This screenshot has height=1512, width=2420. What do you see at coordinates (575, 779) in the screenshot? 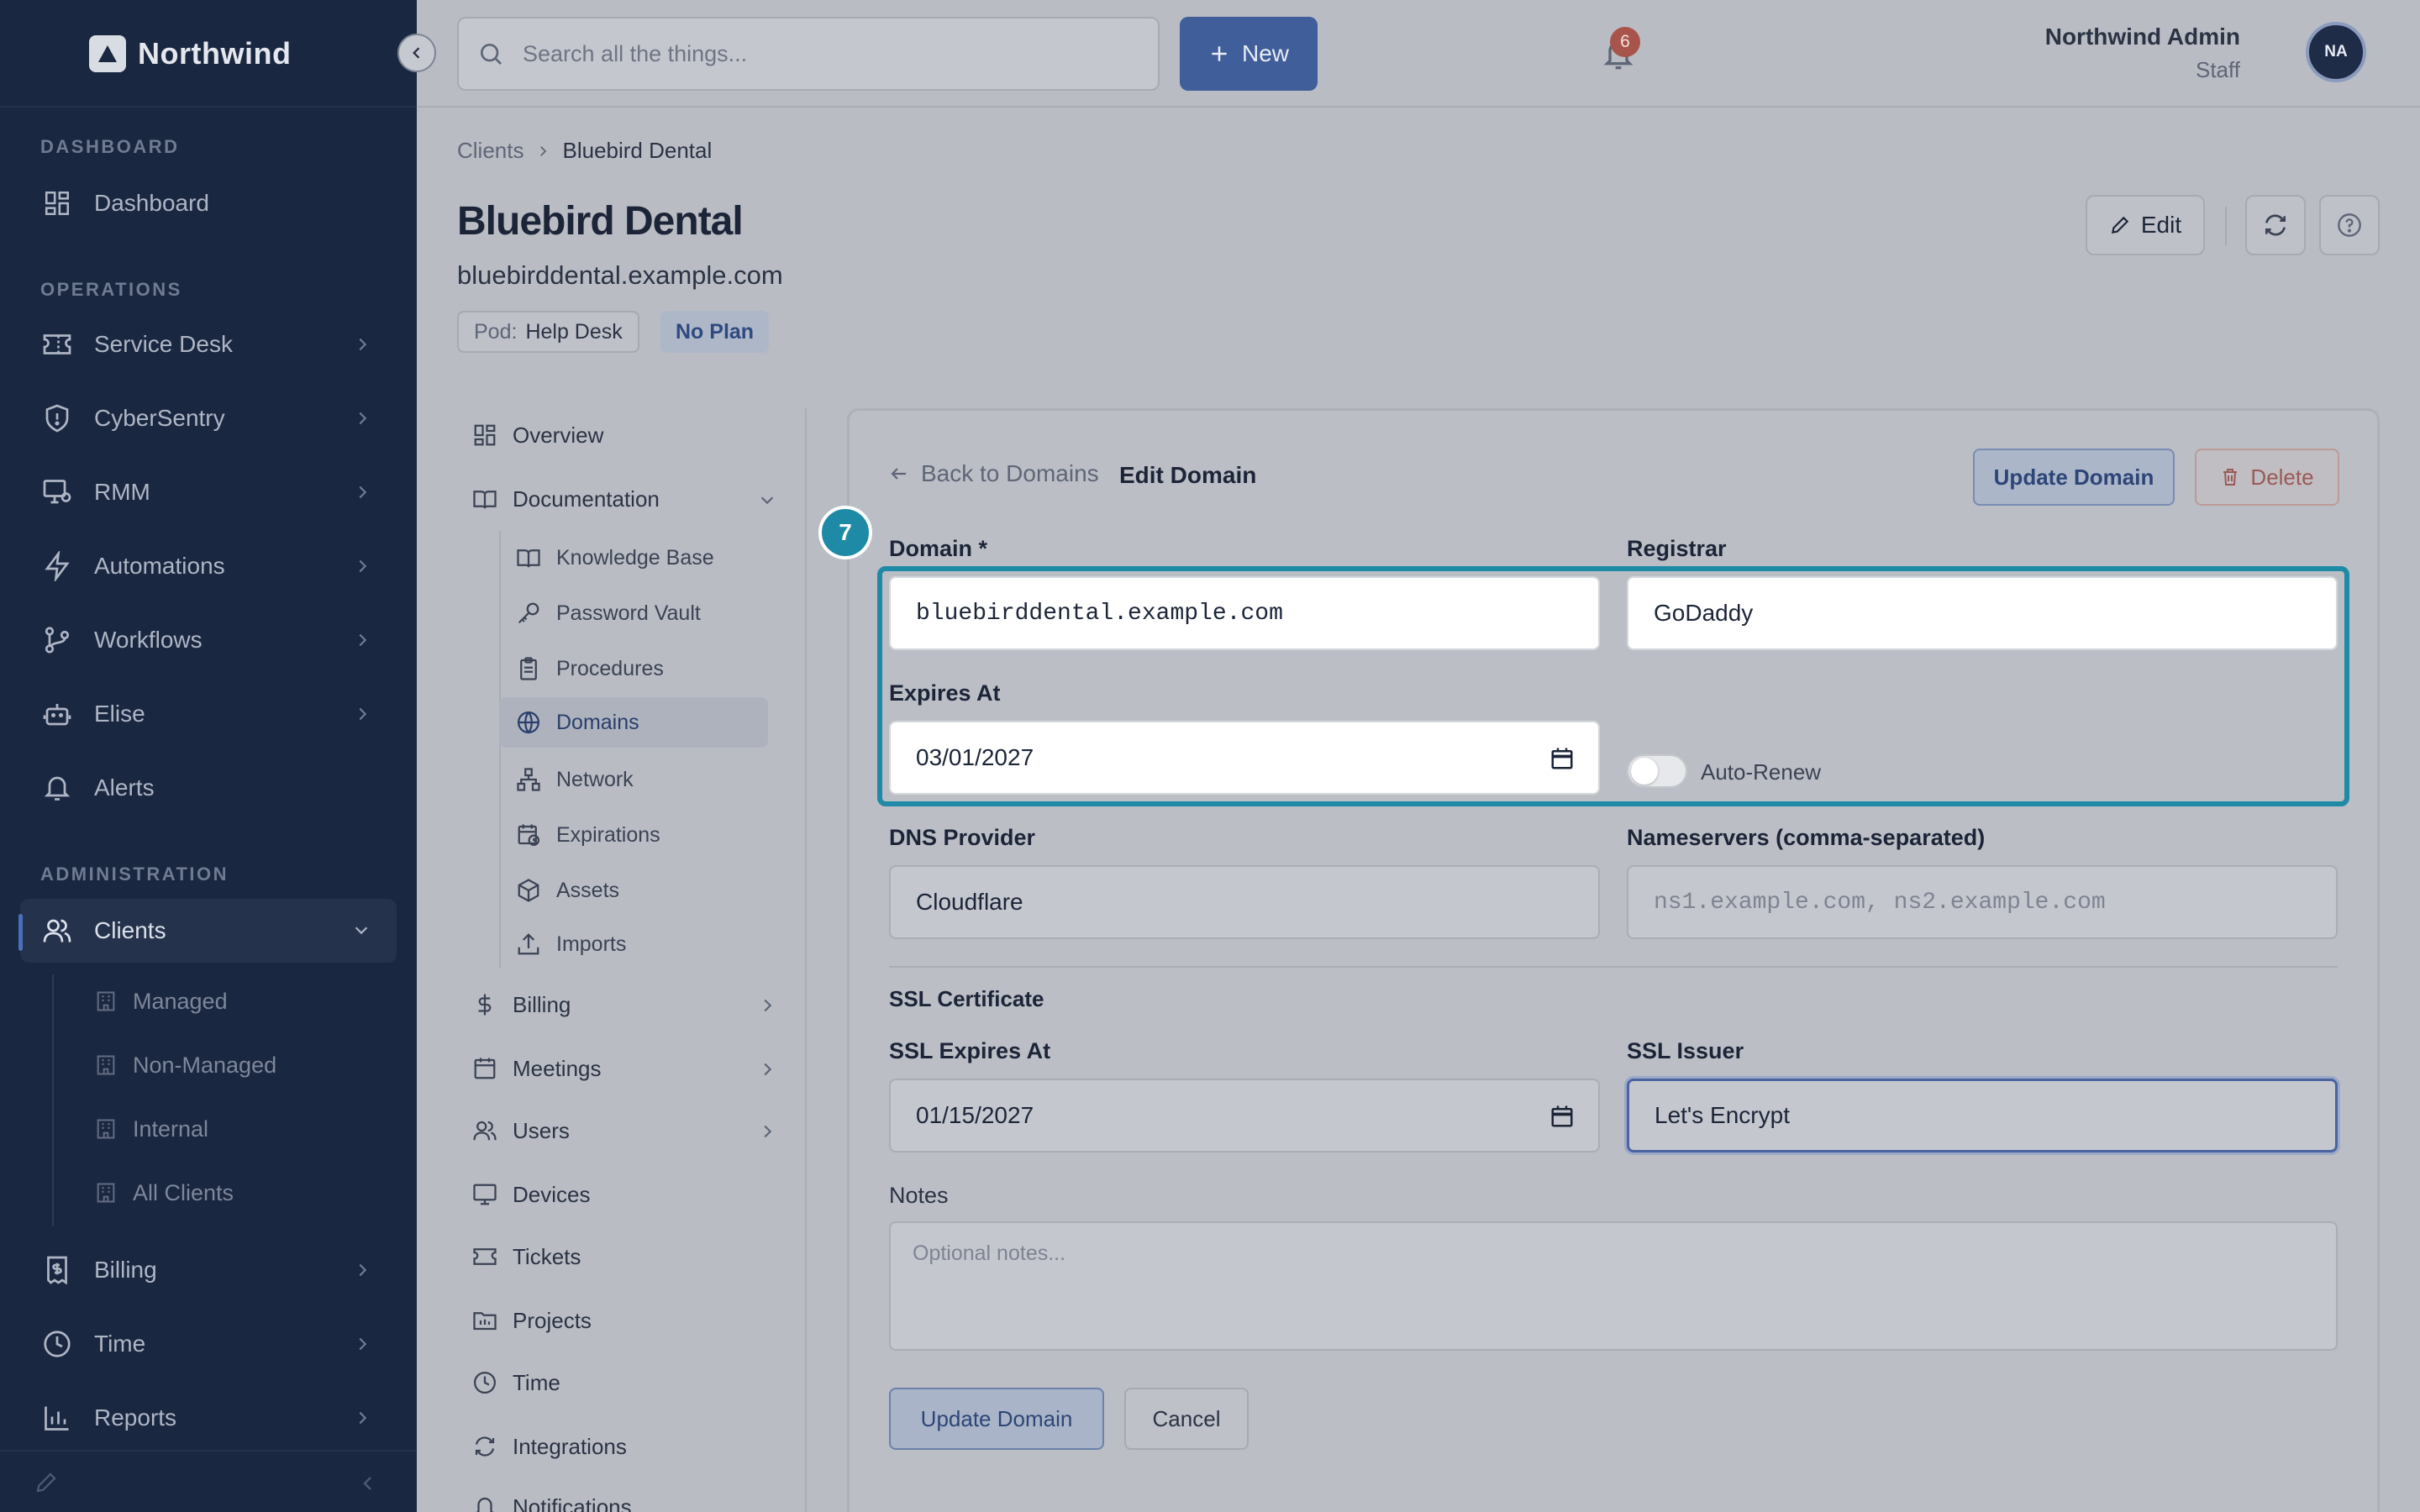
I see `subnav-network: Network` at bounding box center [575, 779].